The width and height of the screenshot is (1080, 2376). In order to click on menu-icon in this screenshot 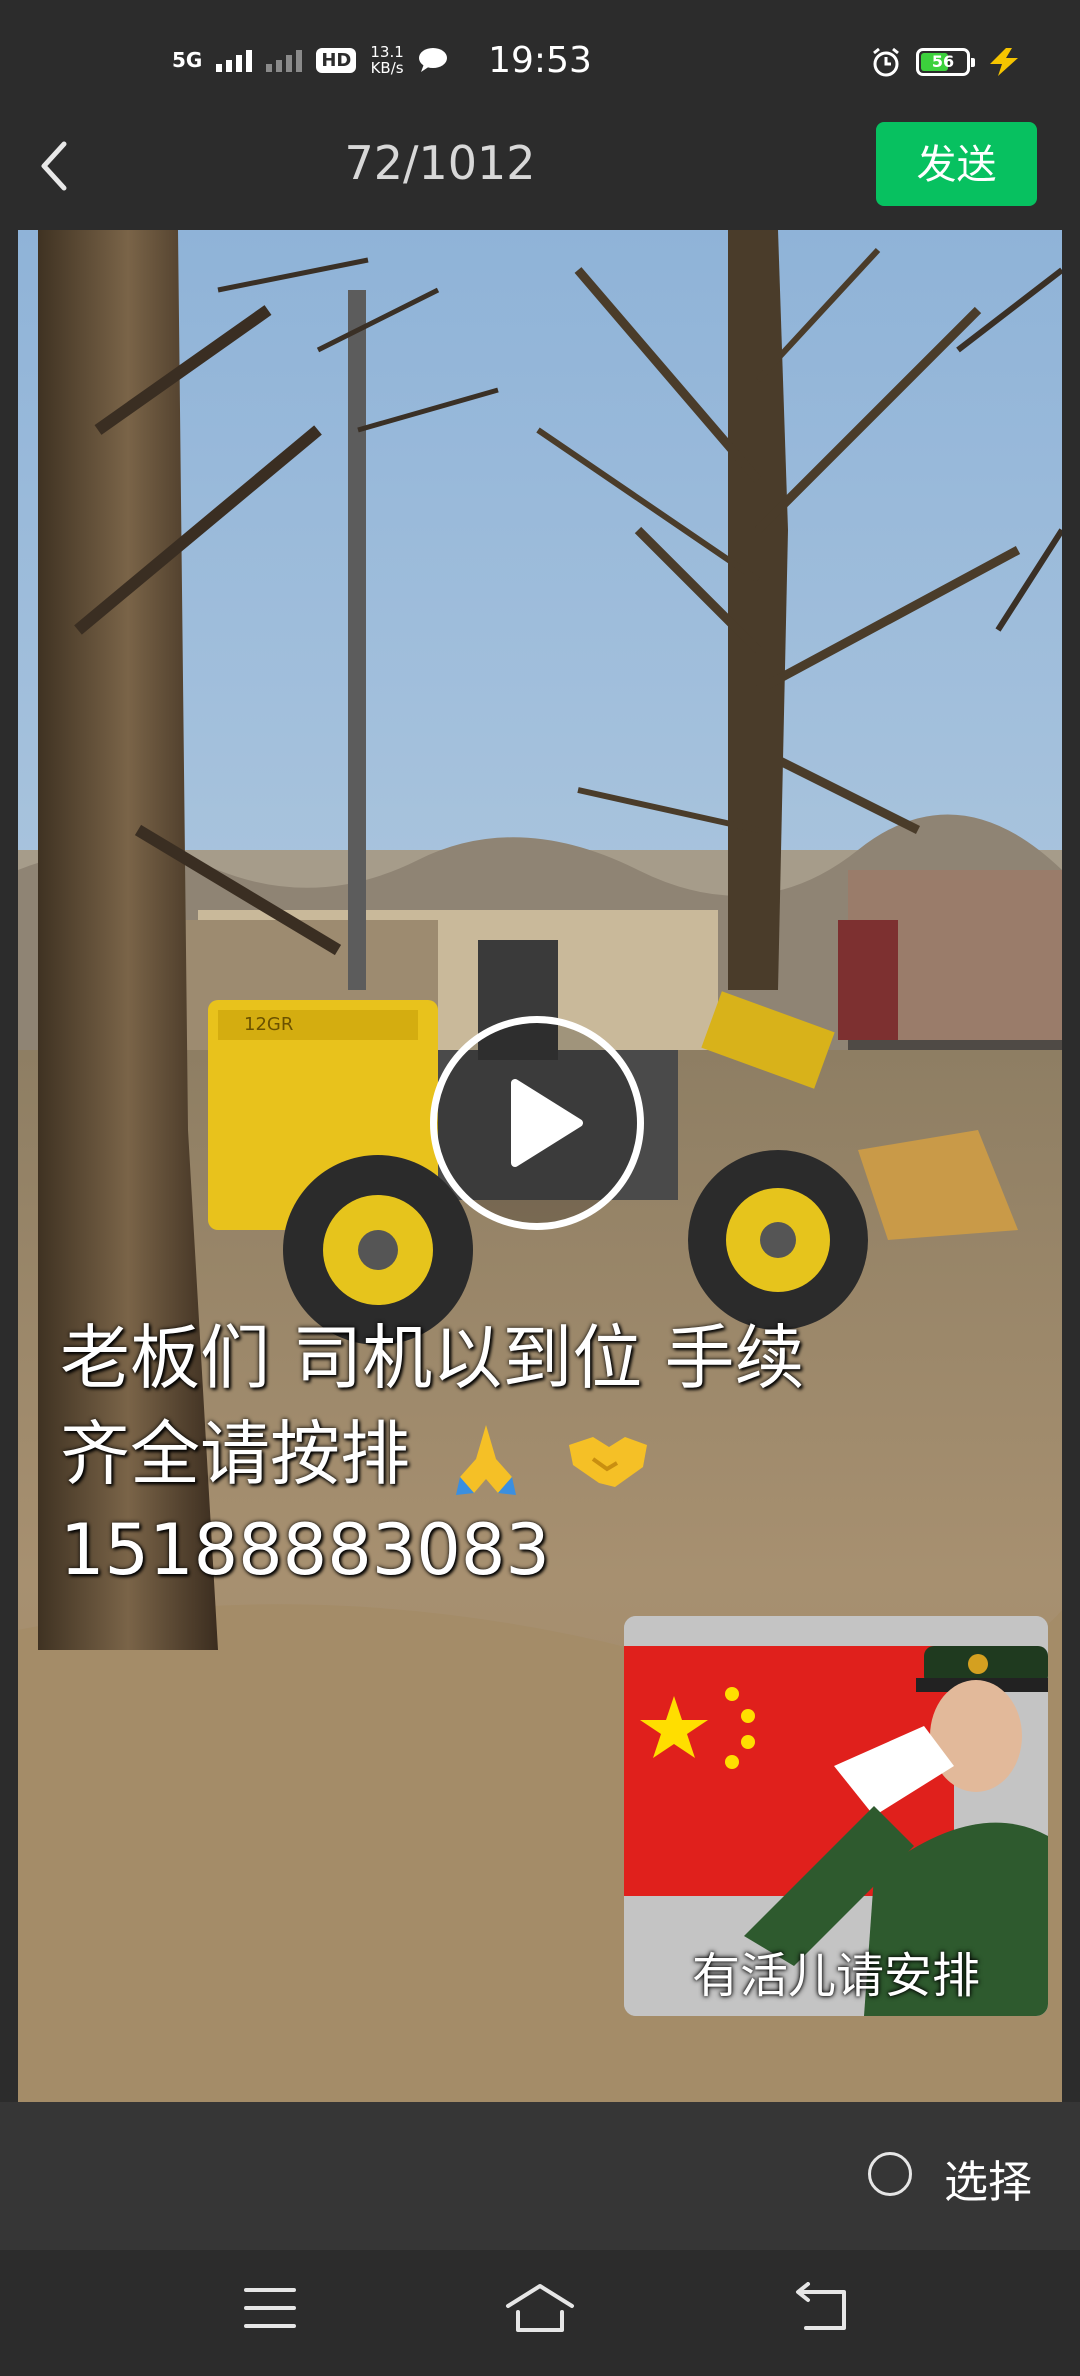, I will do `click(270, 2308)`.